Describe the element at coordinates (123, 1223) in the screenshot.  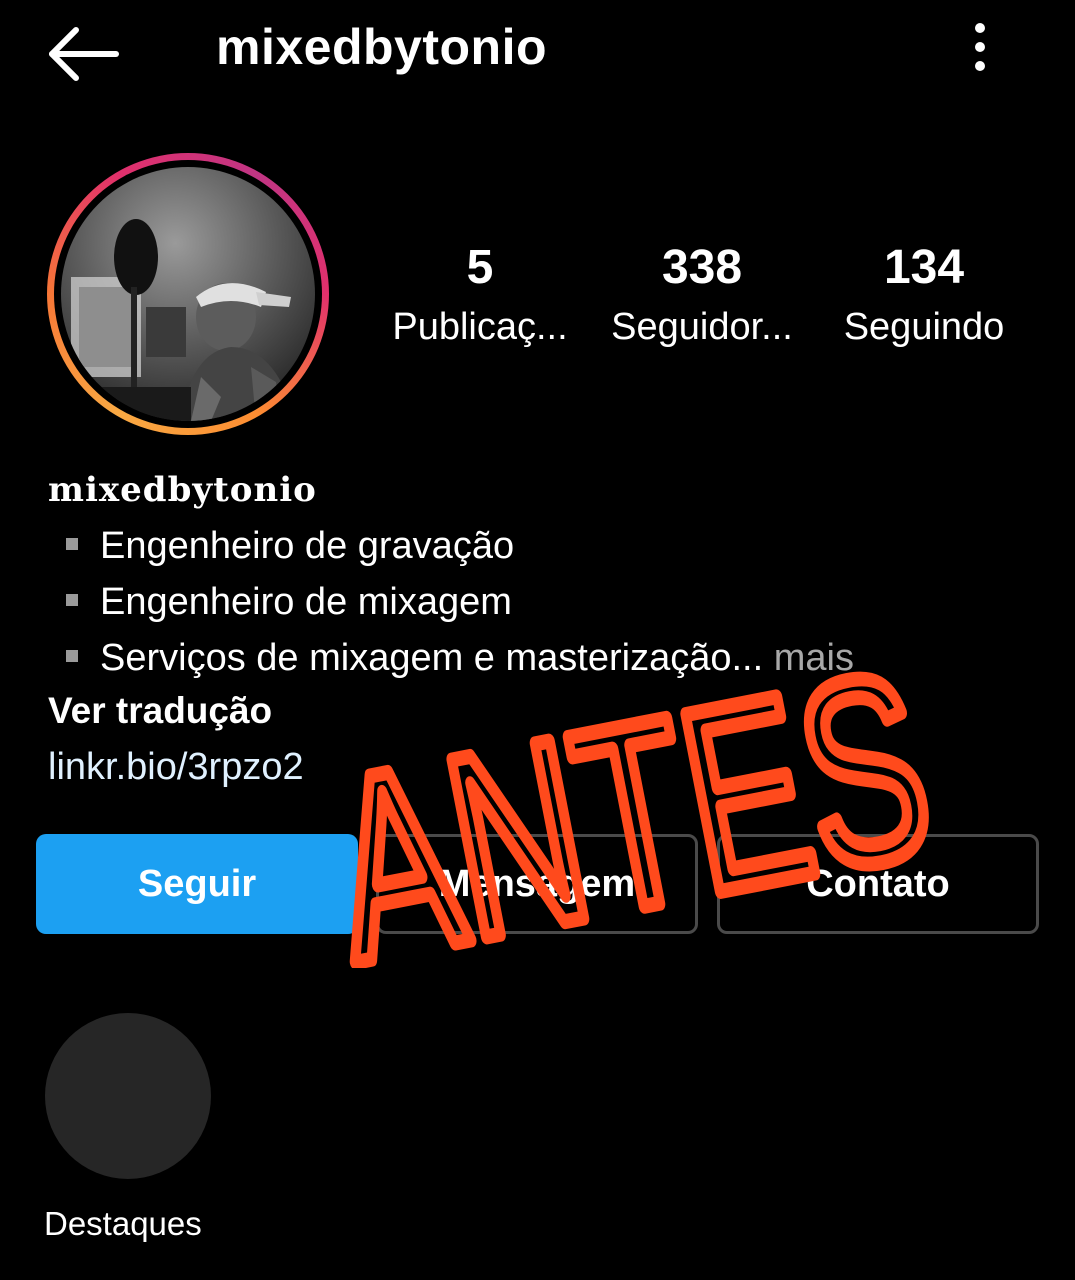
I see `highlights-label: Destaques` at that location.